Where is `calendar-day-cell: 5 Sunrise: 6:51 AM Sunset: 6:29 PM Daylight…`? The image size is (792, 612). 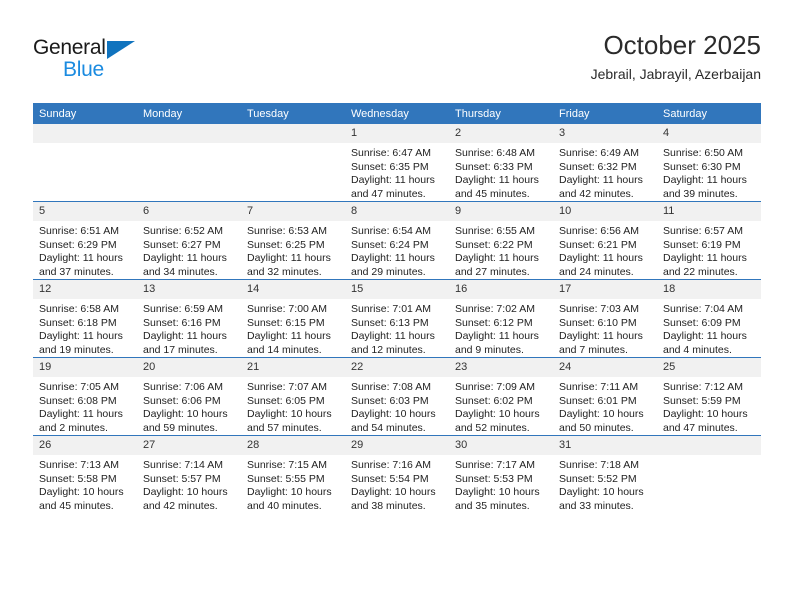
calendar-day-cell: 5 Sunrise: 6:51 AM Sunset: 6:29 PM Daylight… is located at coordinates (85, 240).